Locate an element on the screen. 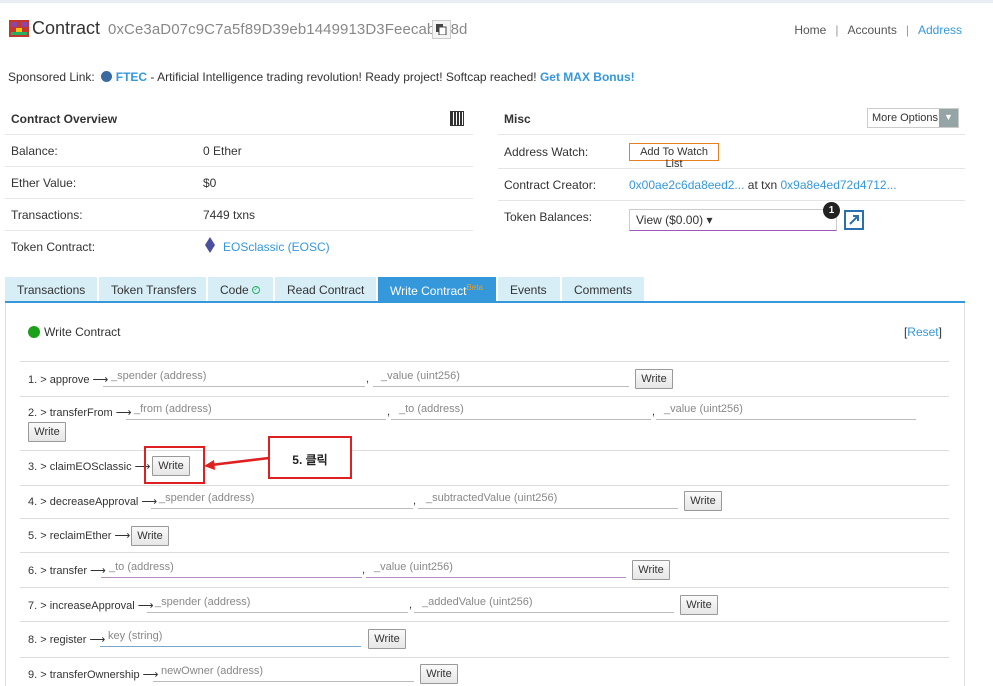 The height and width of the screenshot is (686, 993). approve-value-input: _value (uint256) is located at coordinates (501, 378).